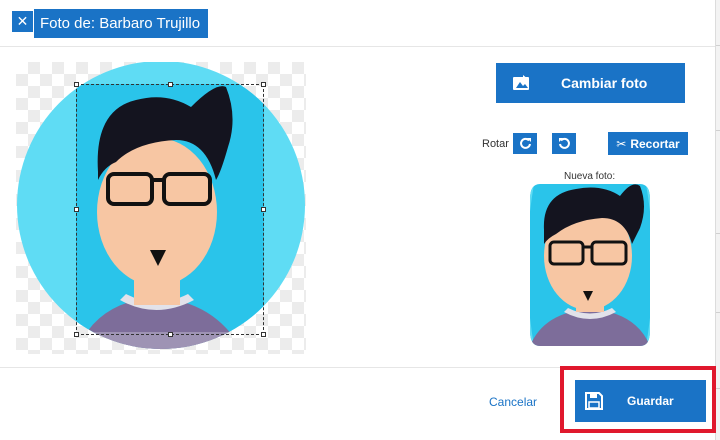 This screenshot has height=440, width=720. What do you see at coordinates (357, 46) in the screenshot?
I see `header-divider` at bounding box center [357, 46].